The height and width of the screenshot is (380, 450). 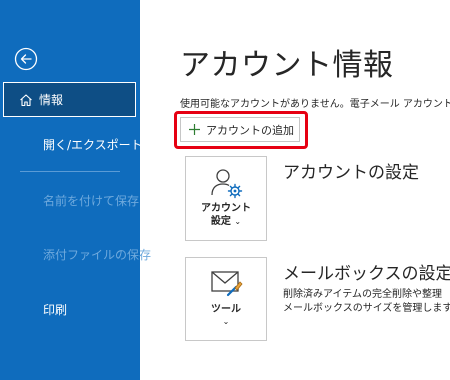 What do you see at coordinates (194, 129) in the screenshot?
I see `plus-icon` at bounding box center [194, 129].